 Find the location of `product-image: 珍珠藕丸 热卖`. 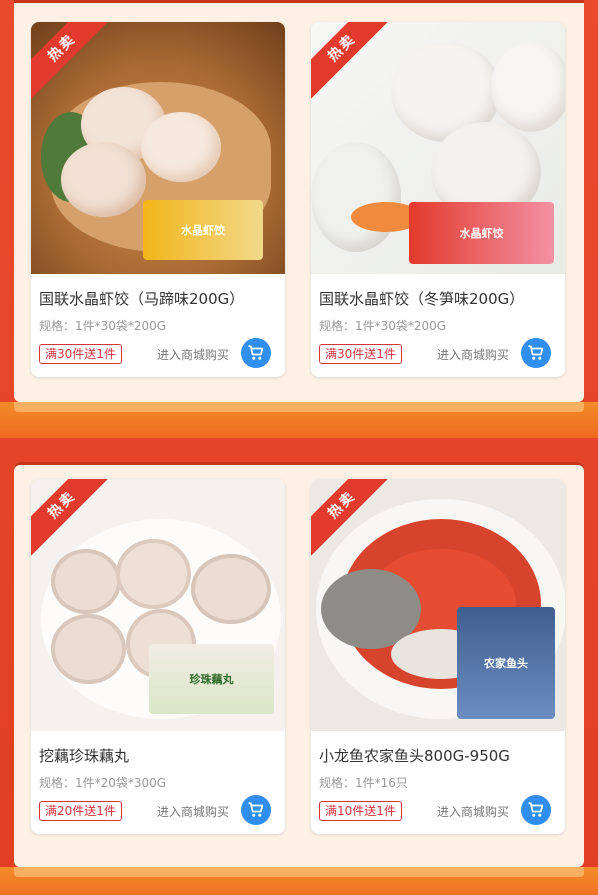

product-image: 珍珠藕丸 热卖 is located at coordinates (158, 605).